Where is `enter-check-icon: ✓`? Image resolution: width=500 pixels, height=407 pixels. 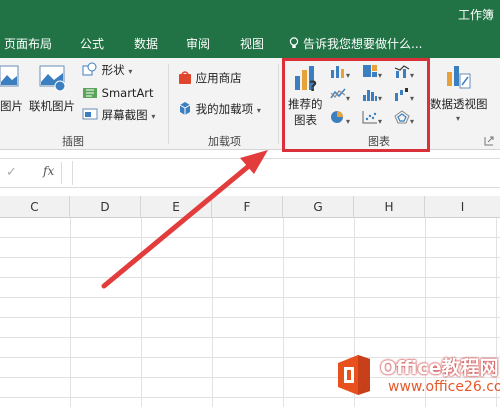
enter-check-icon: ✓ is located at coordinates (11, 172).